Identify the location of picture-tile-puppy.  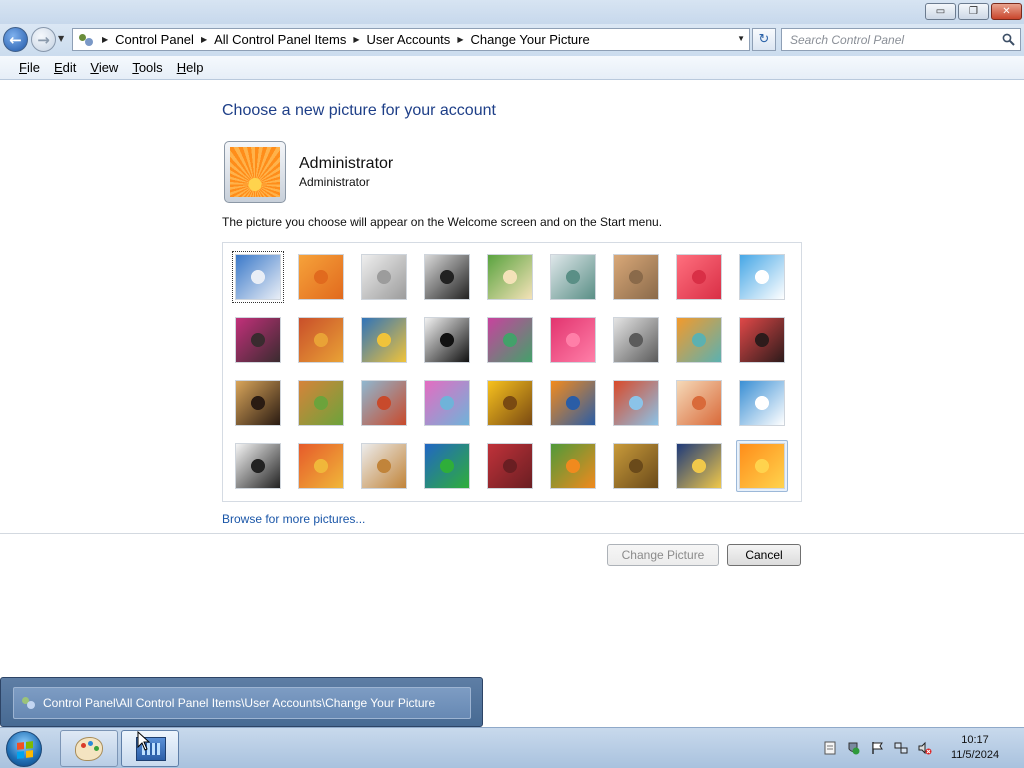
(321, 403).